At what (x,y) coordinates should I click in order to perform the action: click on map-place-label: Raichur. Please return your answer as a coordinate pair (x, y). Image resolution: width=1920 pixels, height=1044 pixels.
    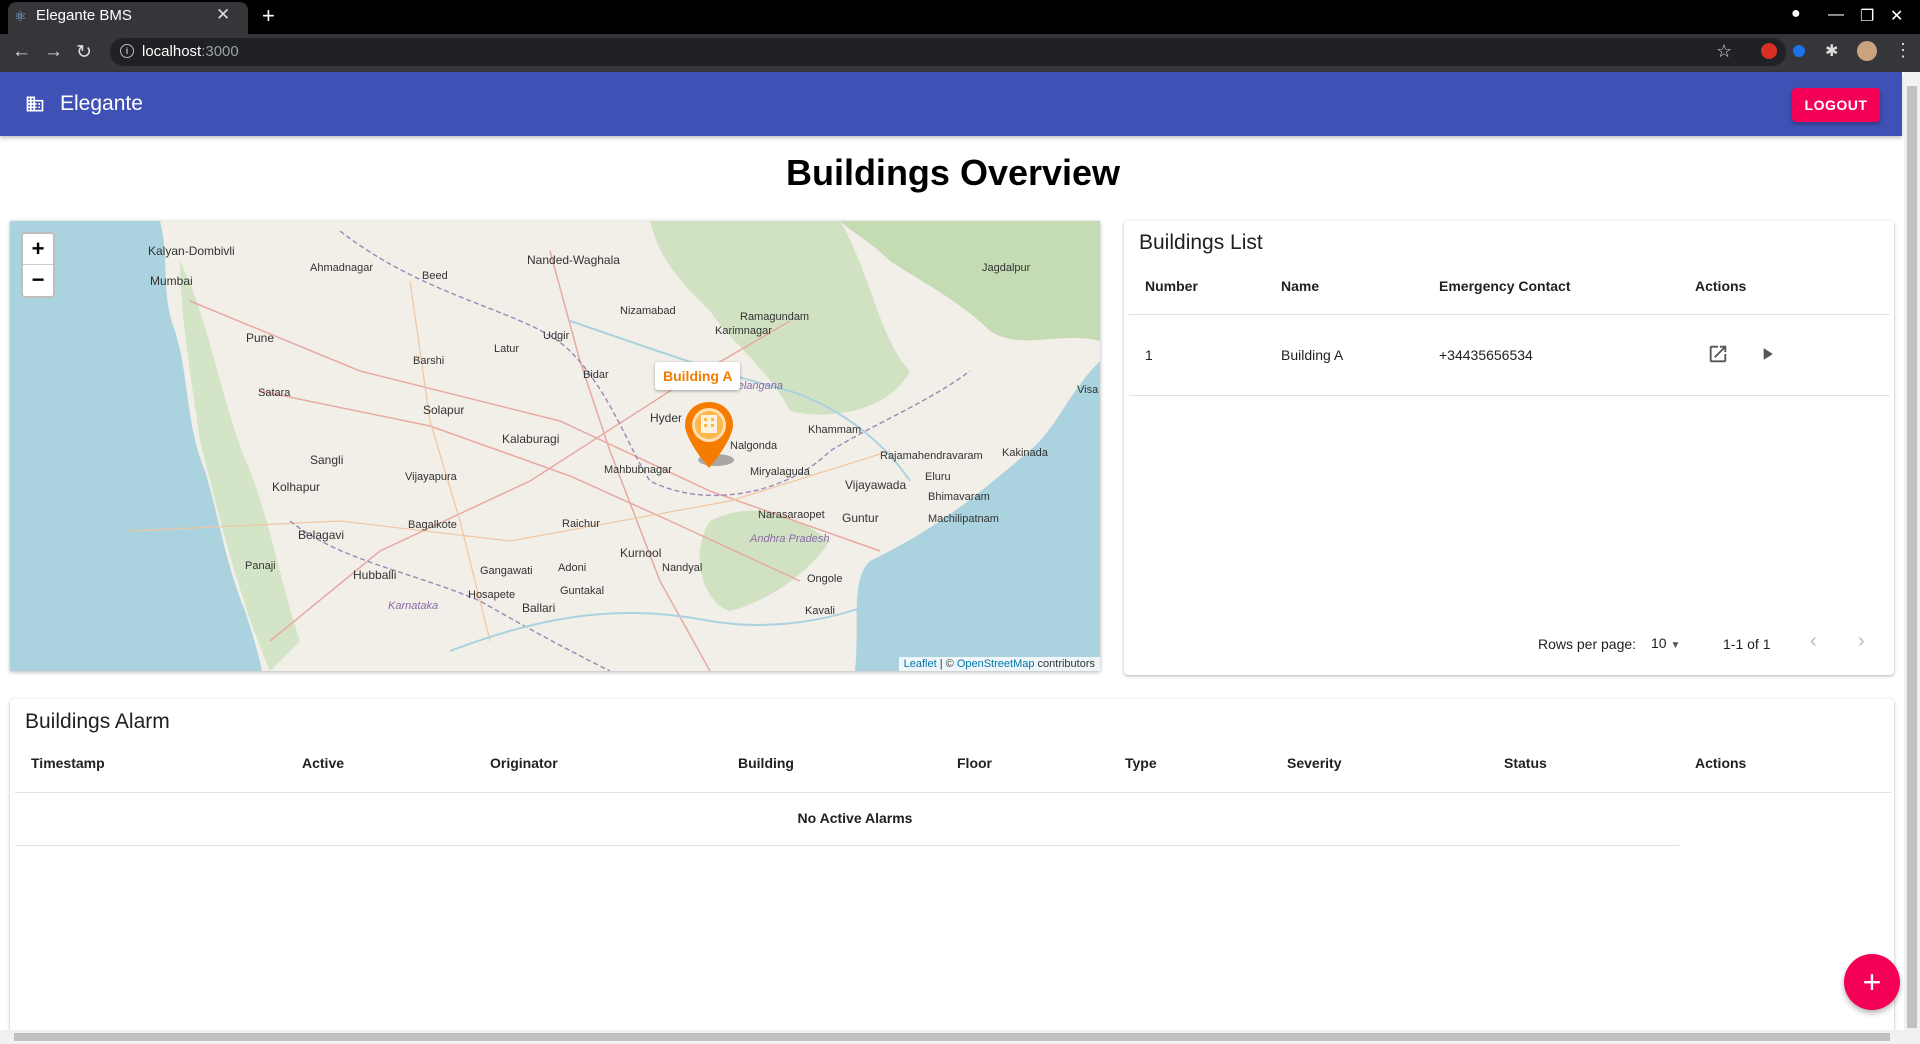
    Looking at the image, I should click on (581, 524).